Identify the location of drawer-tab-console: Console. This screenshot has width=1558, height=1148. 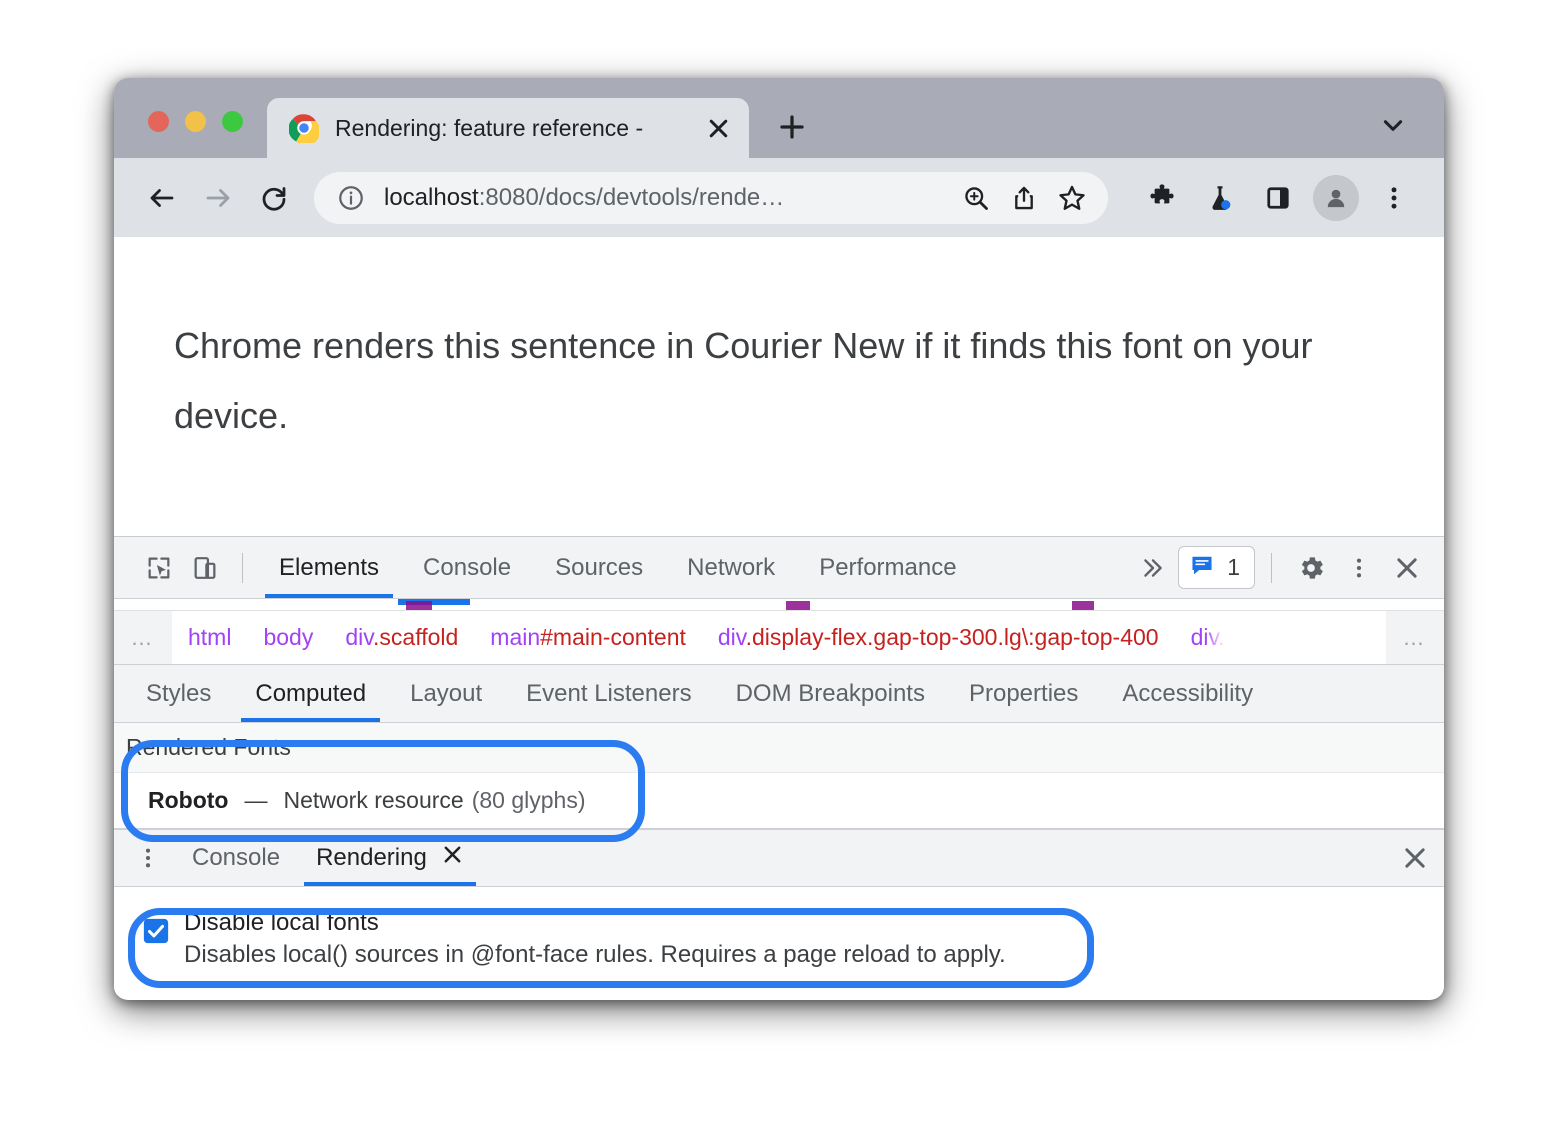
(236, 858).